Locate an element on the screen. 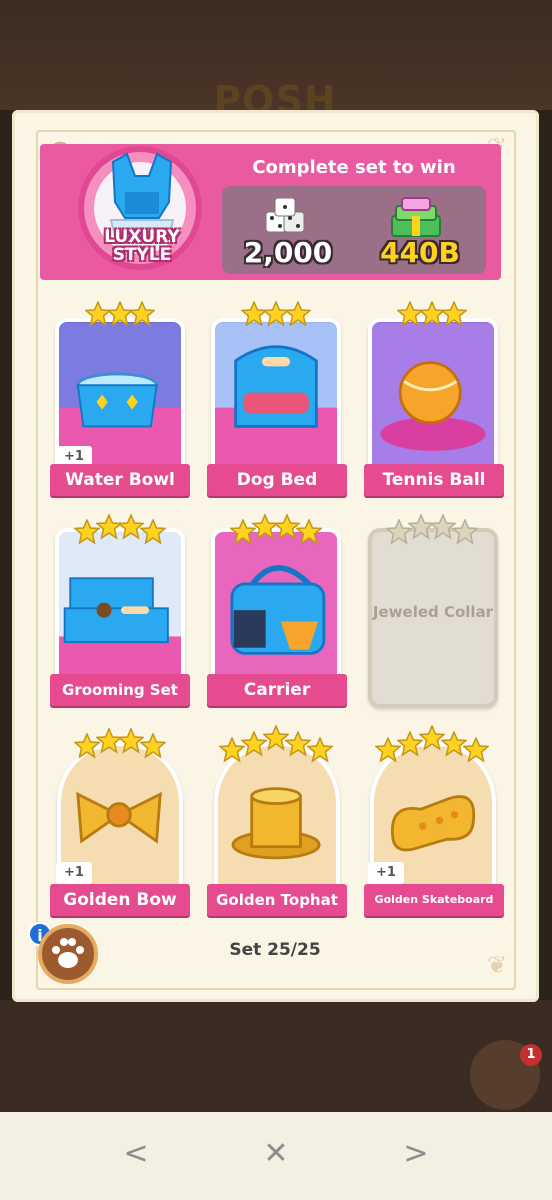 This screenshot has height=1200, width=552. next-button: > is located at coordinates (416, 1154).